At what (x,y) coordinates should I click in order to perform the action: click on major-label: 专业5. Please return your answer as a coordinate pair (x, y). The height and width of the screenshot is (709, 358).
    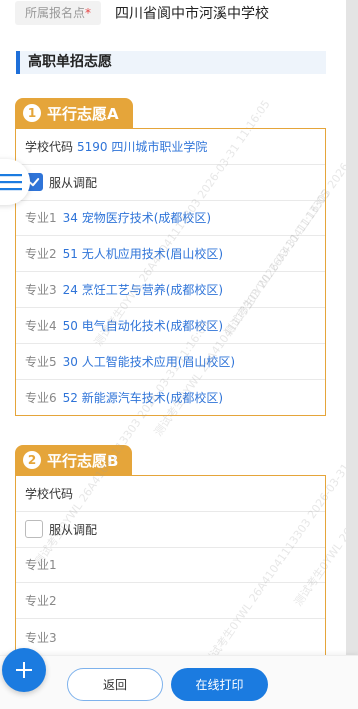
    Looking at the image, I should click on (41, 361).